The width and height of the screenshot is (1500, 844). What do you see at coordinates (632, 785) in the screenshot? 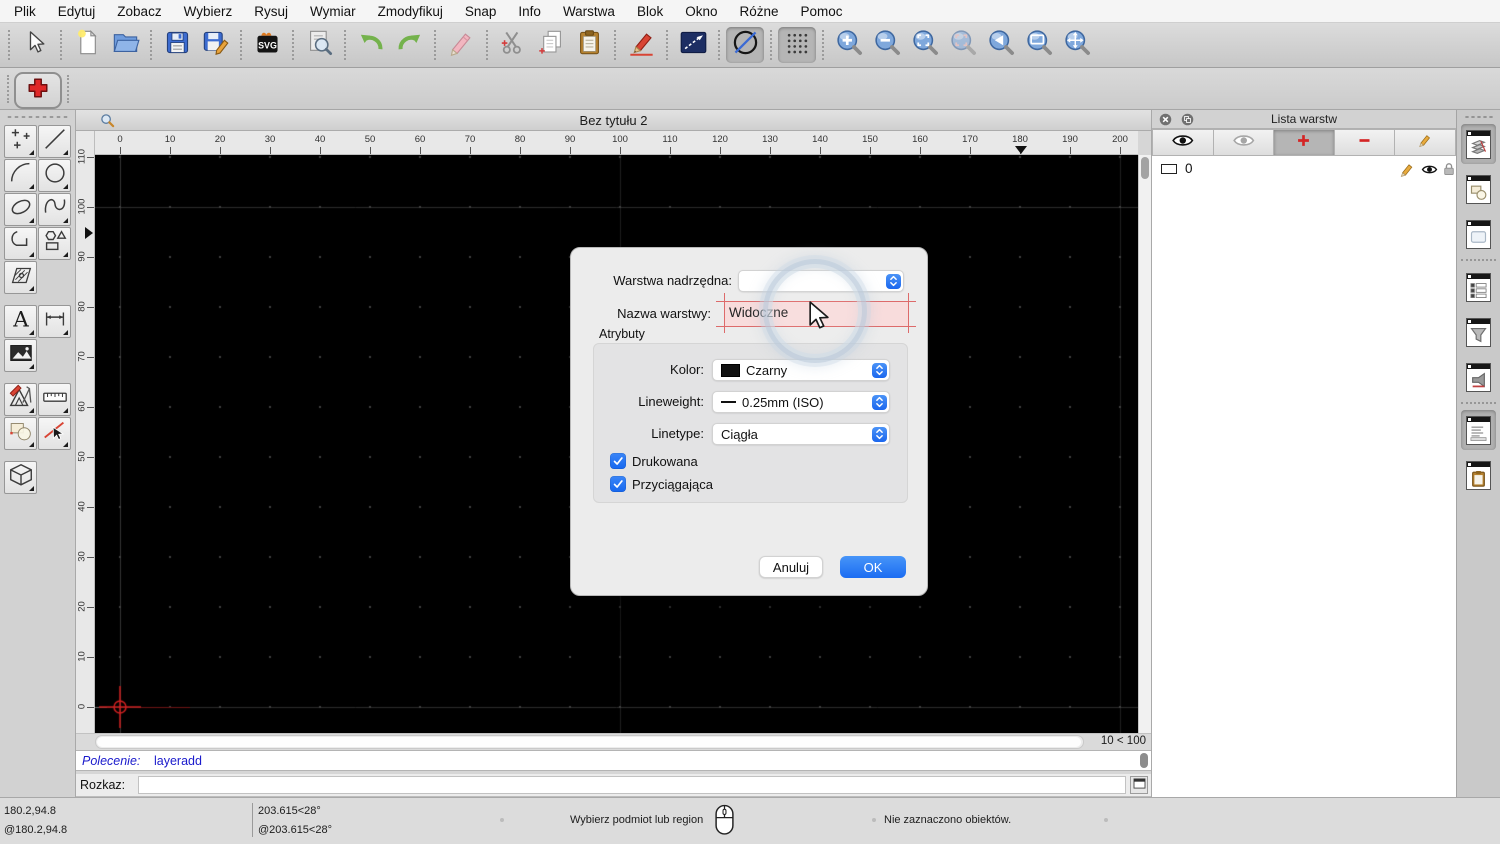
I see `command-input` at bounding box center [632, 785].